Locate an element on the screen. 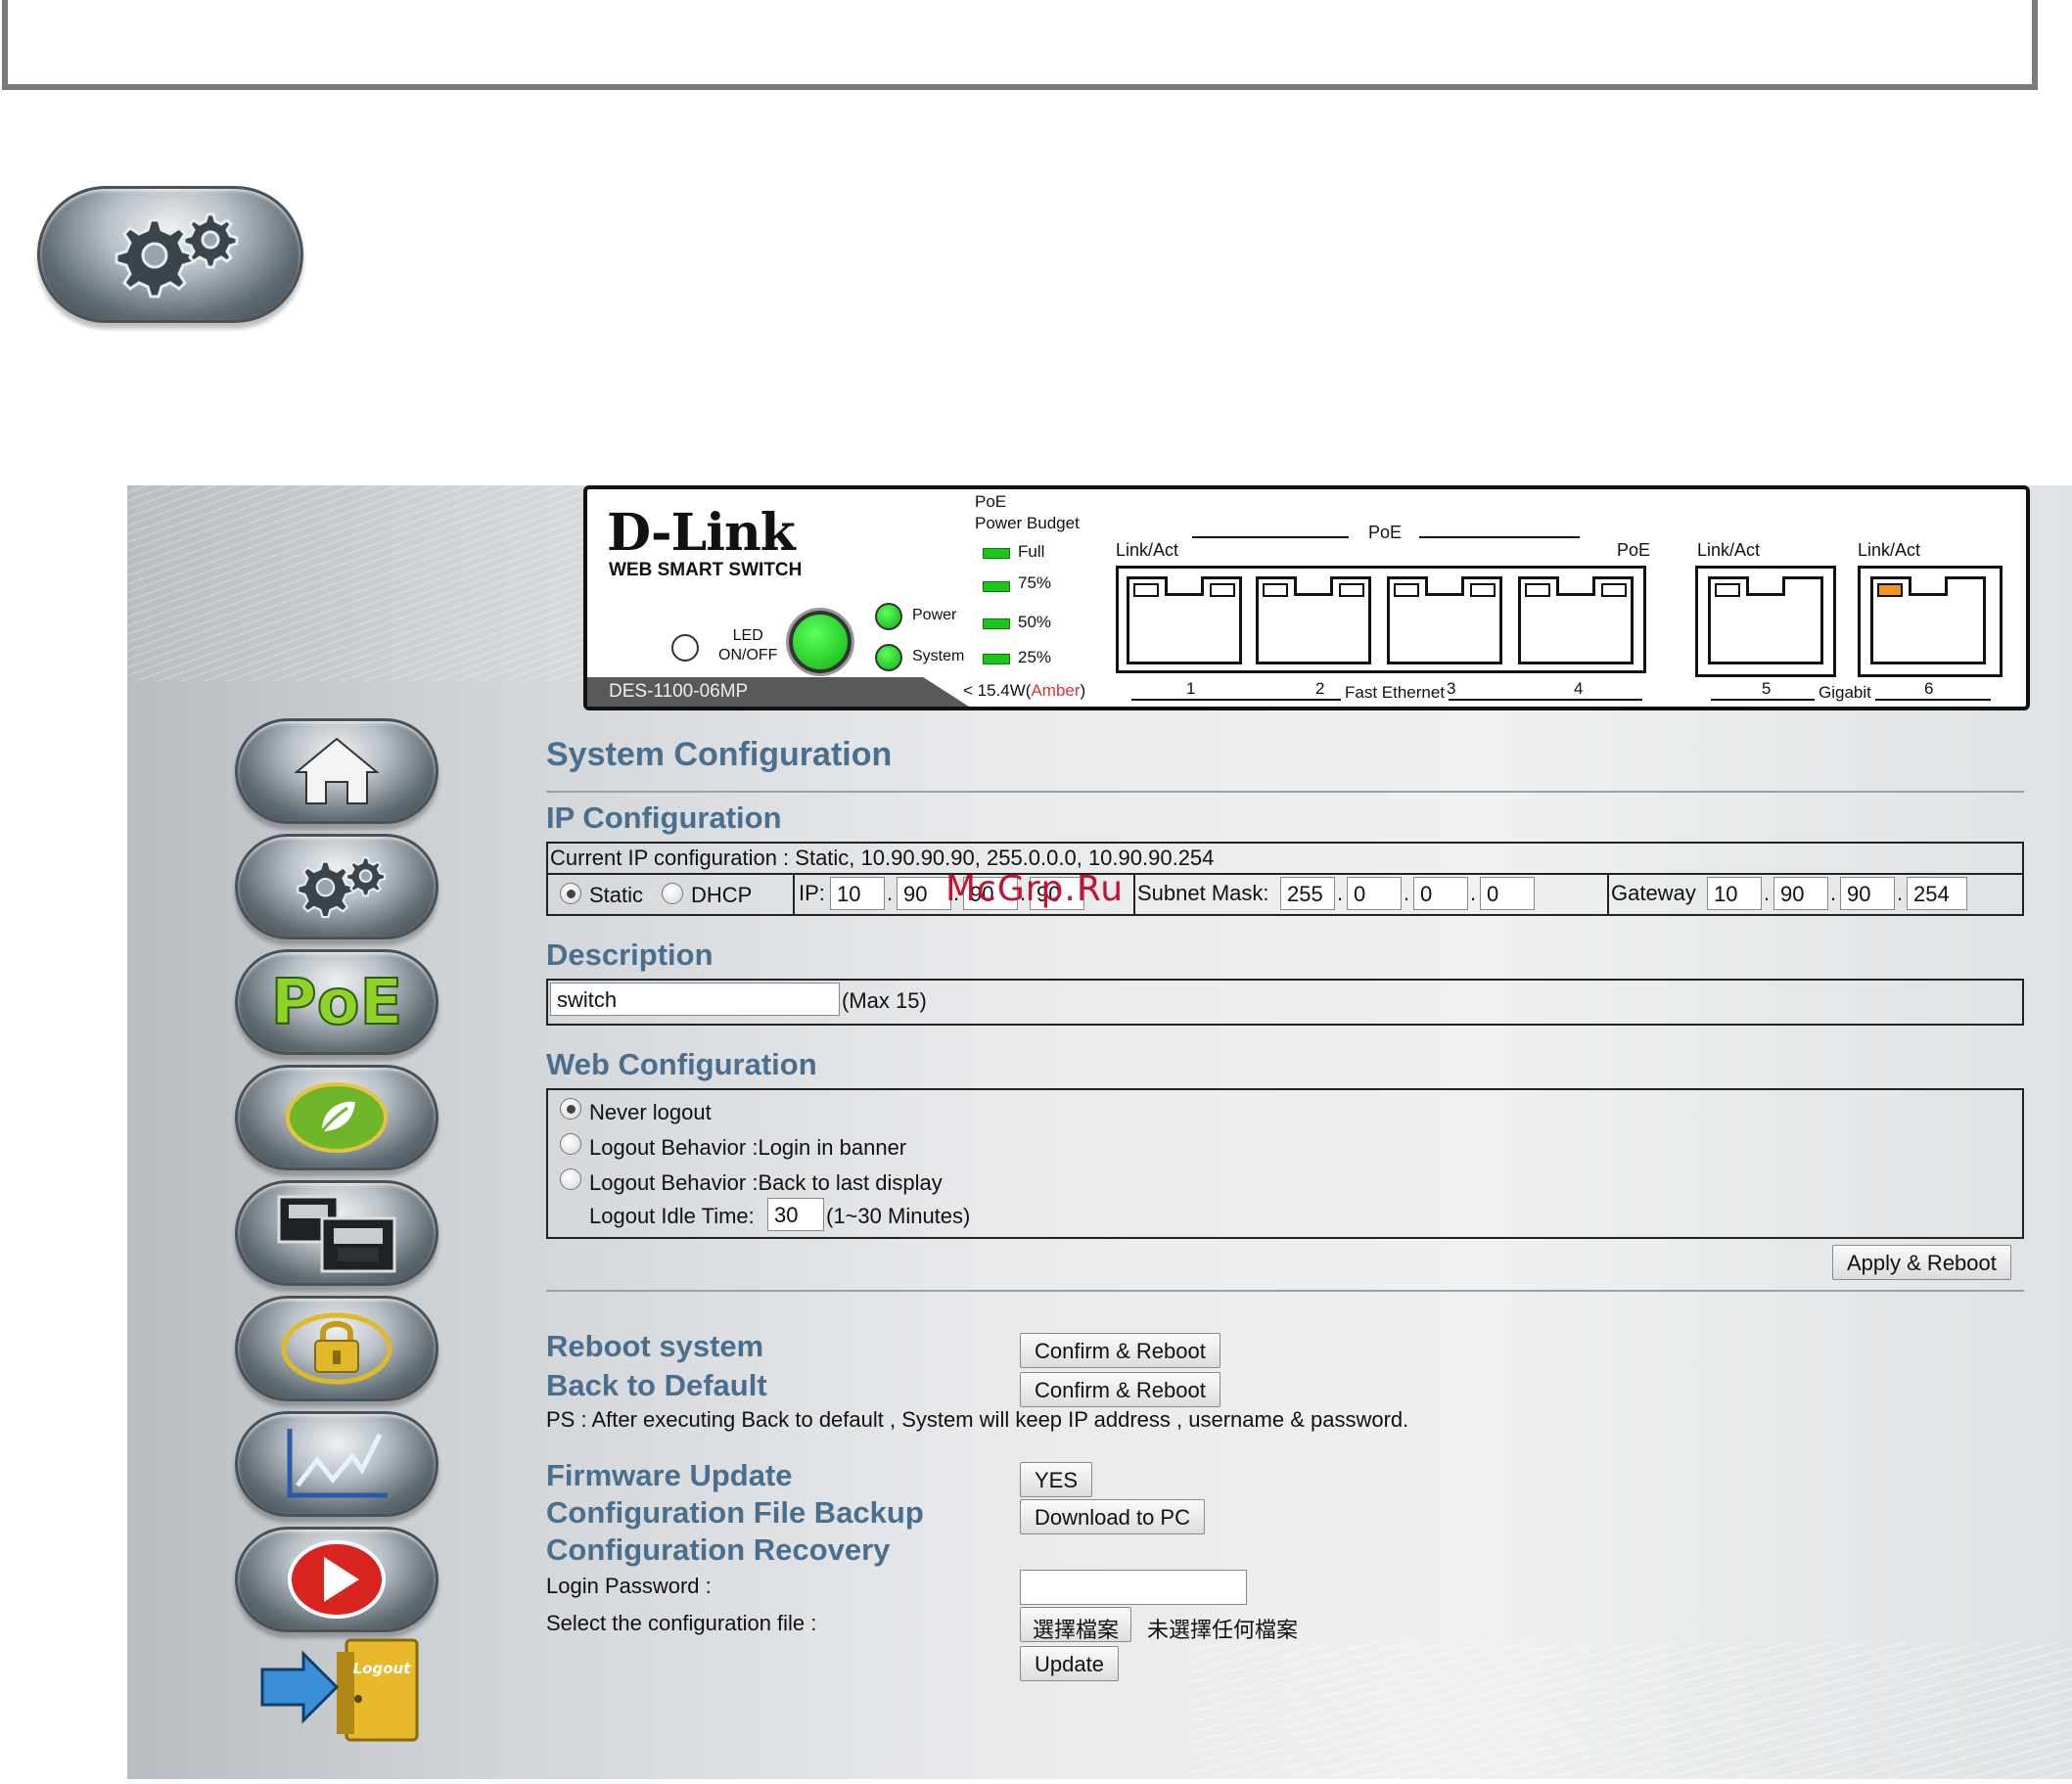 The image size is (2072, 1784). sidebar-port is located at coordinates (336, 1233).